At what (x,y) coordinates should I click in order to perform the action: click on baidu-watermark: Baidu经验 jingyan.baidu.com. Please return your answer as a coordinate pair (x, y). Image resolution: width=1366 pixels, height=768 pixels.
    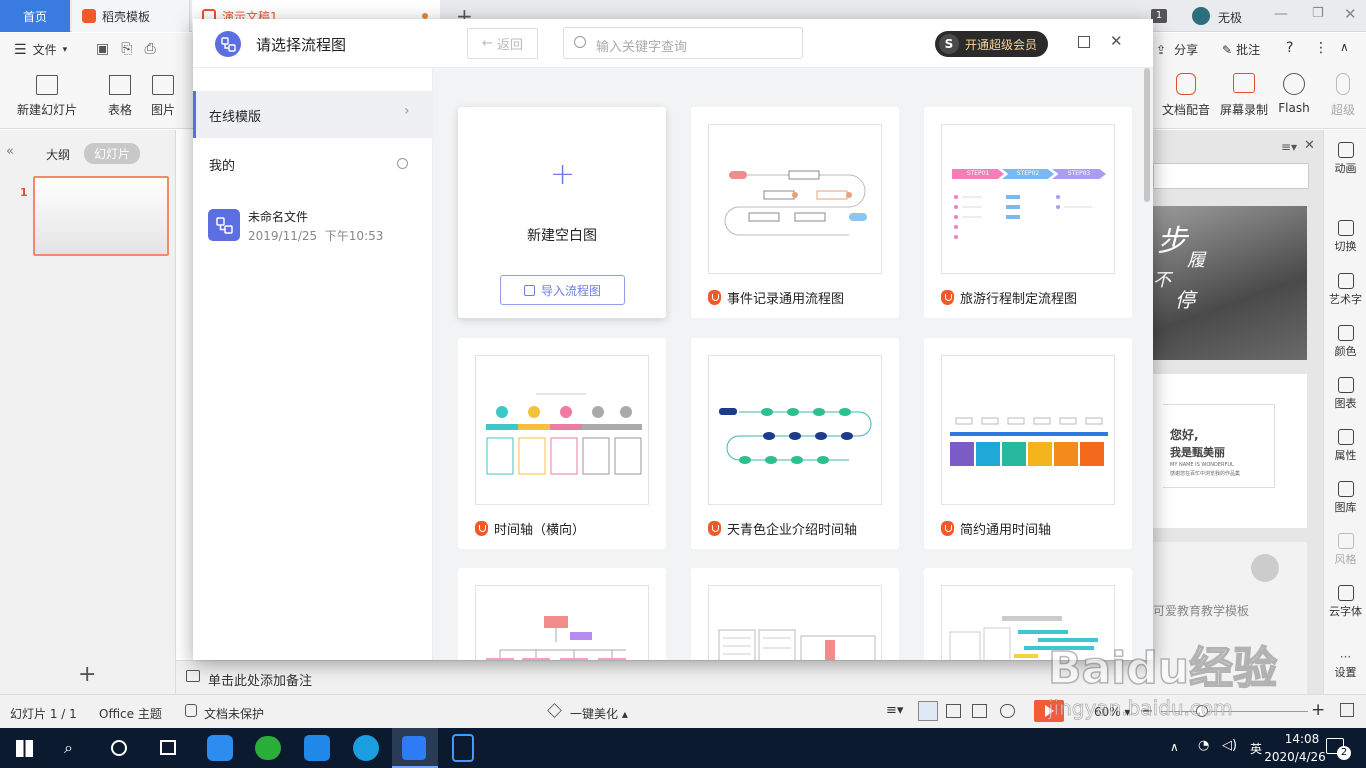
    Looking at the image, I should click on (1182, 677).